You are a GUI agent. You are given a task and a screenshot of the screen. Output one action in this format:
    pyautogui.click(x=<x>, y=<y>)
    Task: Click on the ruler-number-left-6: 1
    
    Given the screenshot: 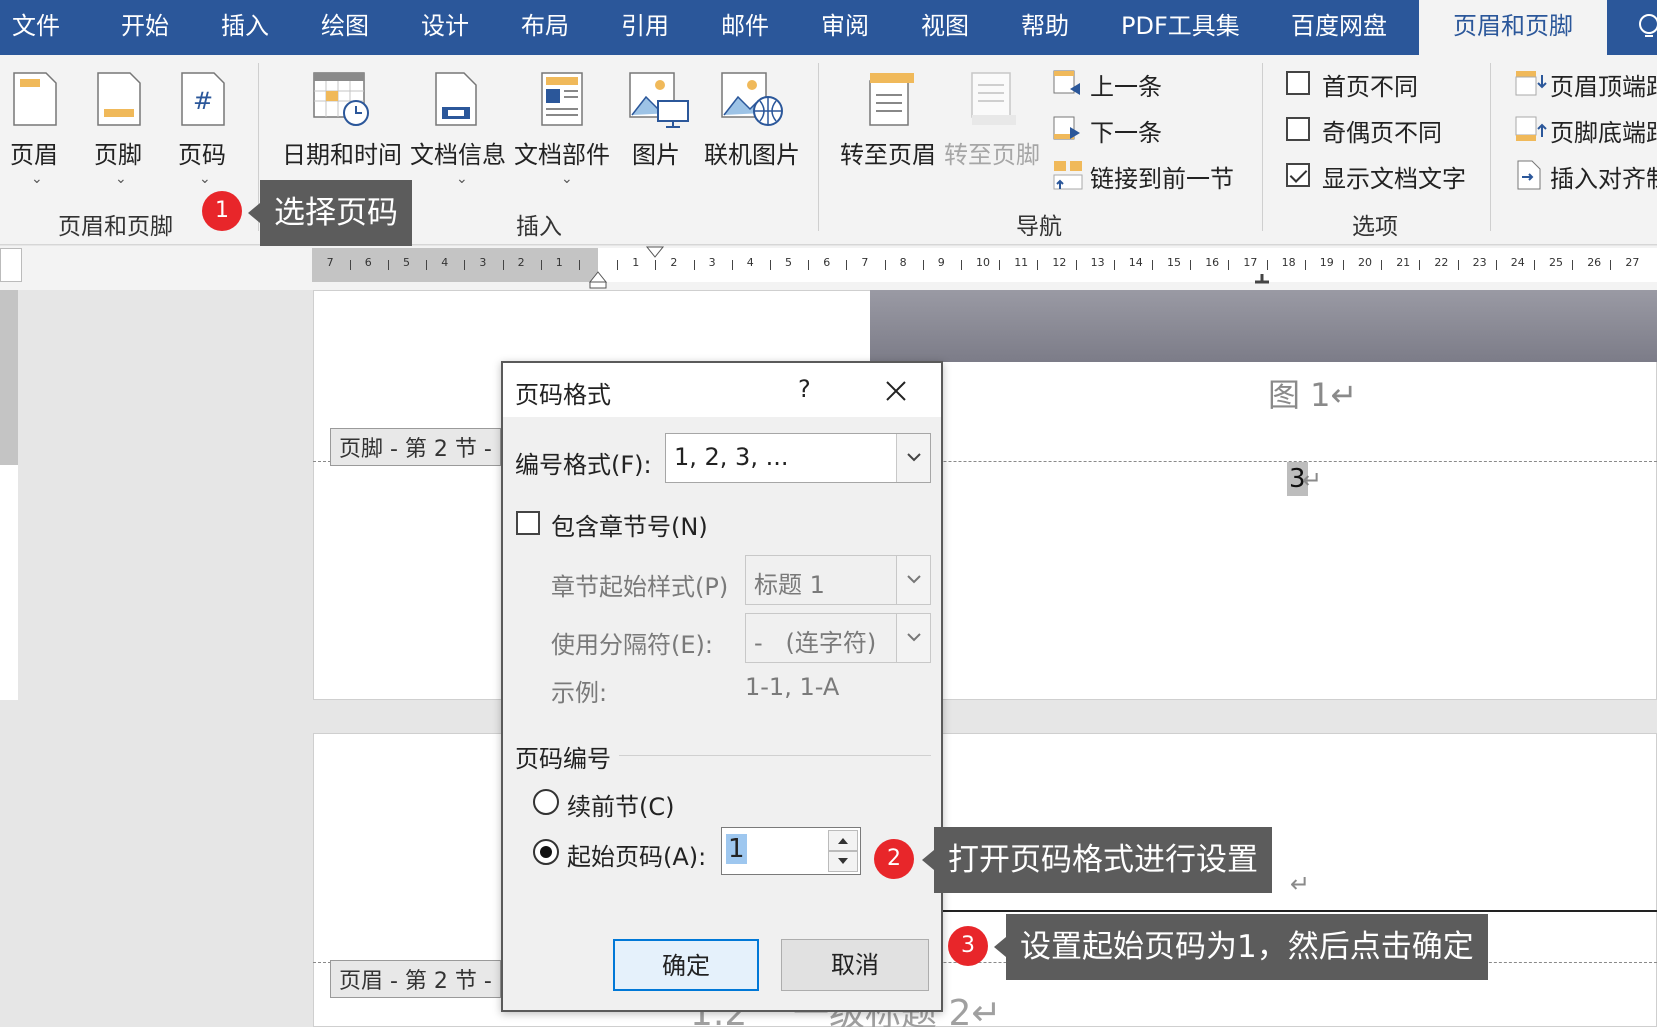 What is the action you would take?
    pyautogui.click(x=559, y=262)
    